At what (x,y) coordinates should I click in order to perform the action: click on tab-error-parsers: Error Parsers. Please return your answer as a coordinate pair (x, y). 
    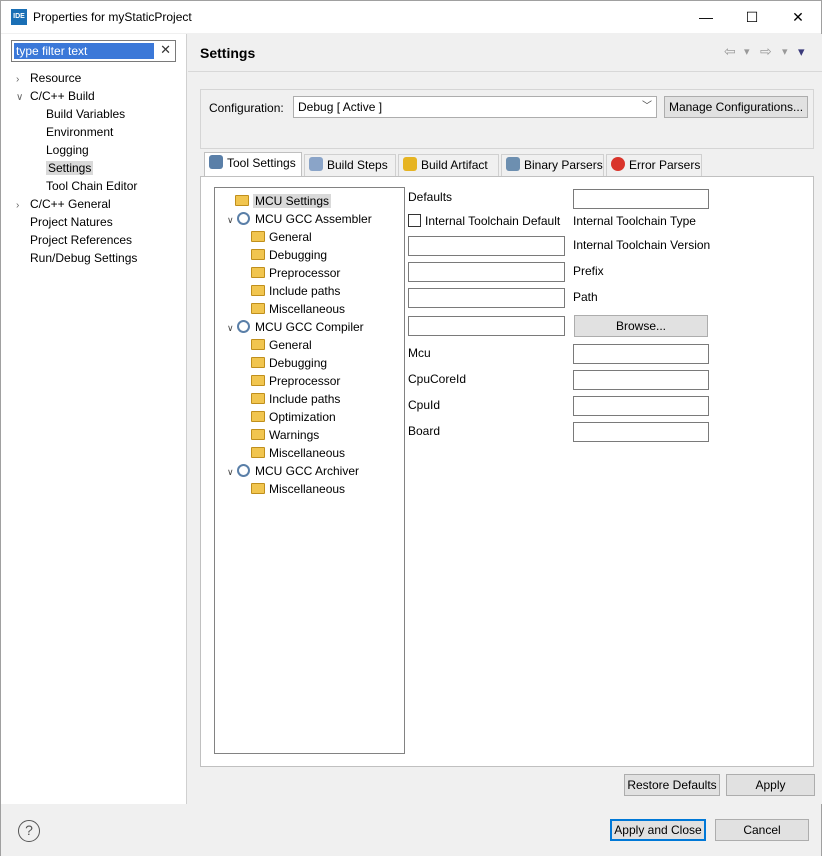
    Looking at the image, I should click on (654, 165).